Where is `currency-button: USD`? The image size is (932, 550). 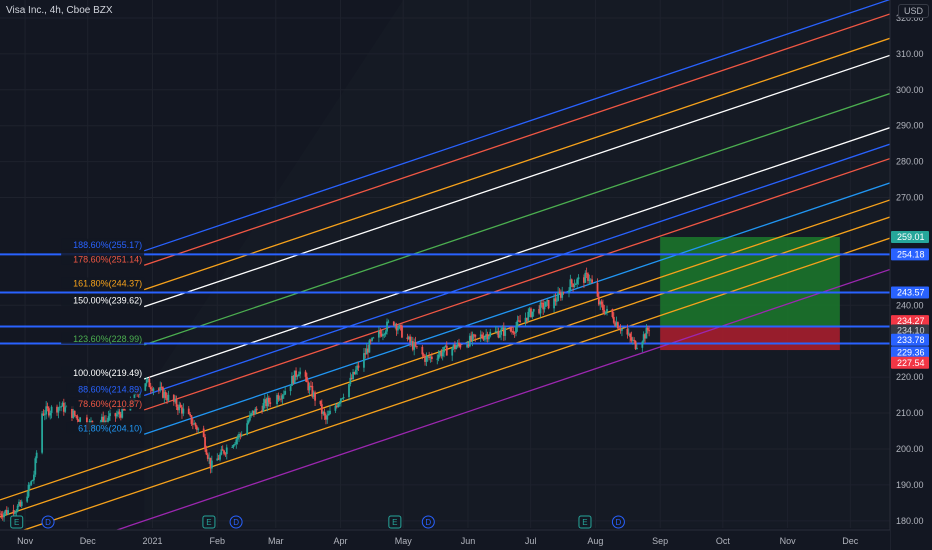
currency-button: USD is located at coordinates (914, 11).